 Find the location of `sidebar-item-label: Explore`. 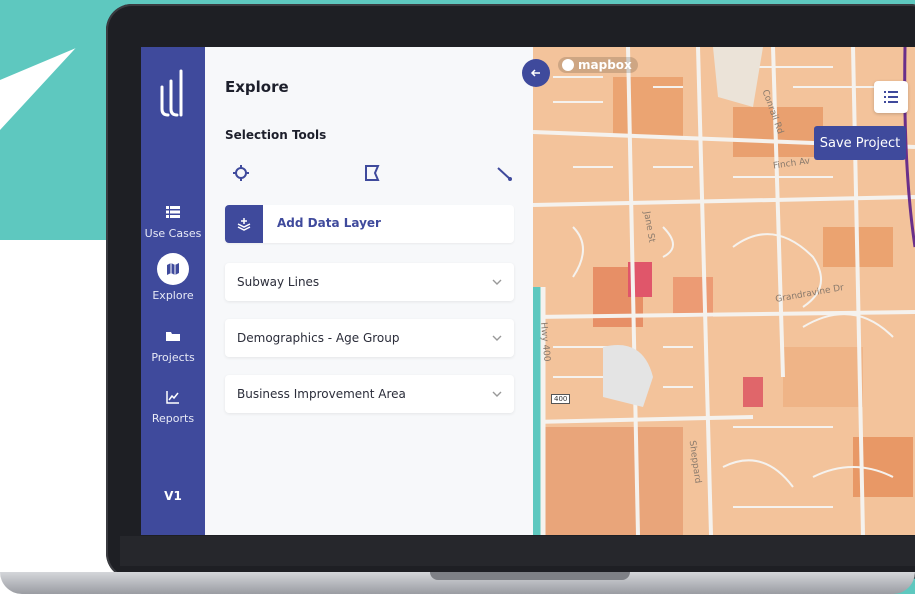

sidebar-item-label: Explore is located at coordinates (173, 295).